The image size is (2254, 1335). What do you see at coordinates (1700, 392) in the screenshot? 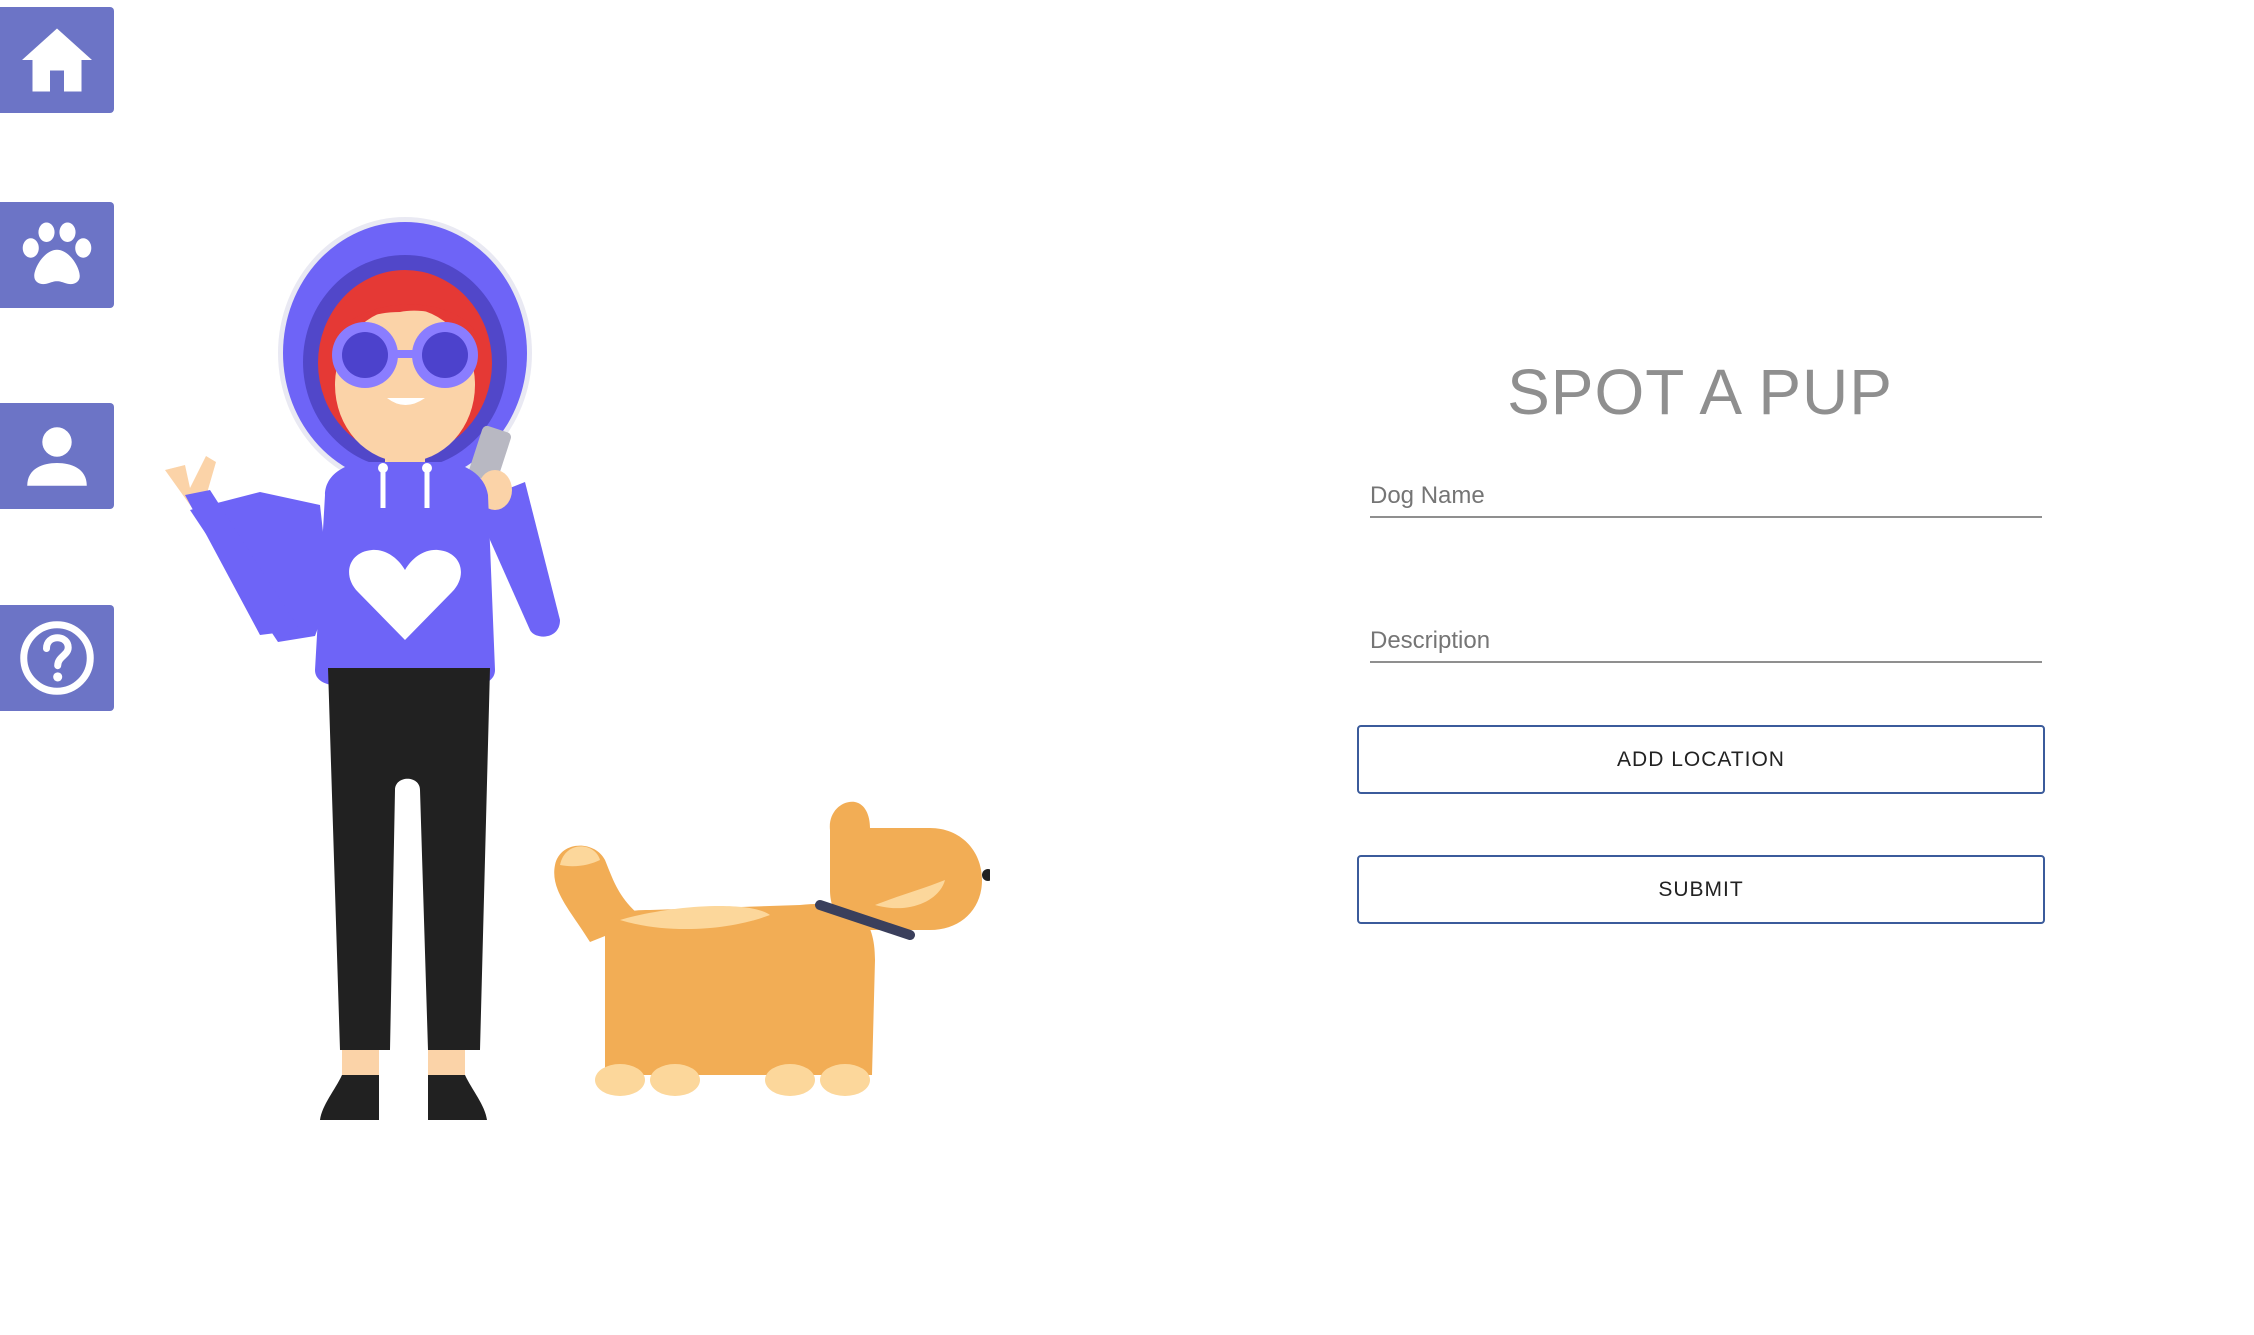
I see `page-title: SPOT A PUP` at bounding box center [1700, 392].